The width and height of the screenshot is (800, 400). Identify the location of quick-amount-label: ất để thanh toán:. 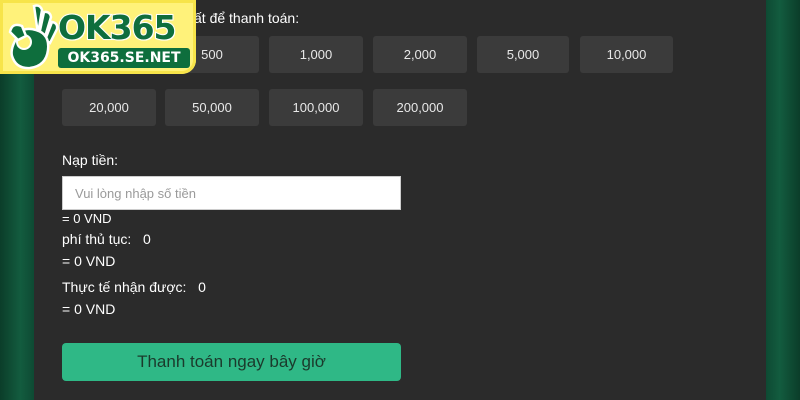
(247, 18).